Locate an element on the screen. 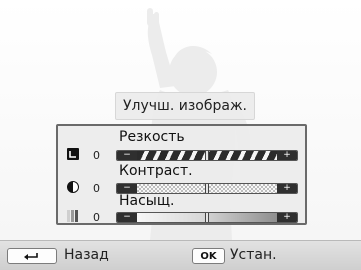 Image resolution: width=361 pixels, height=270 pixels. return-arrow-icon is located at coordinates (31, 256).